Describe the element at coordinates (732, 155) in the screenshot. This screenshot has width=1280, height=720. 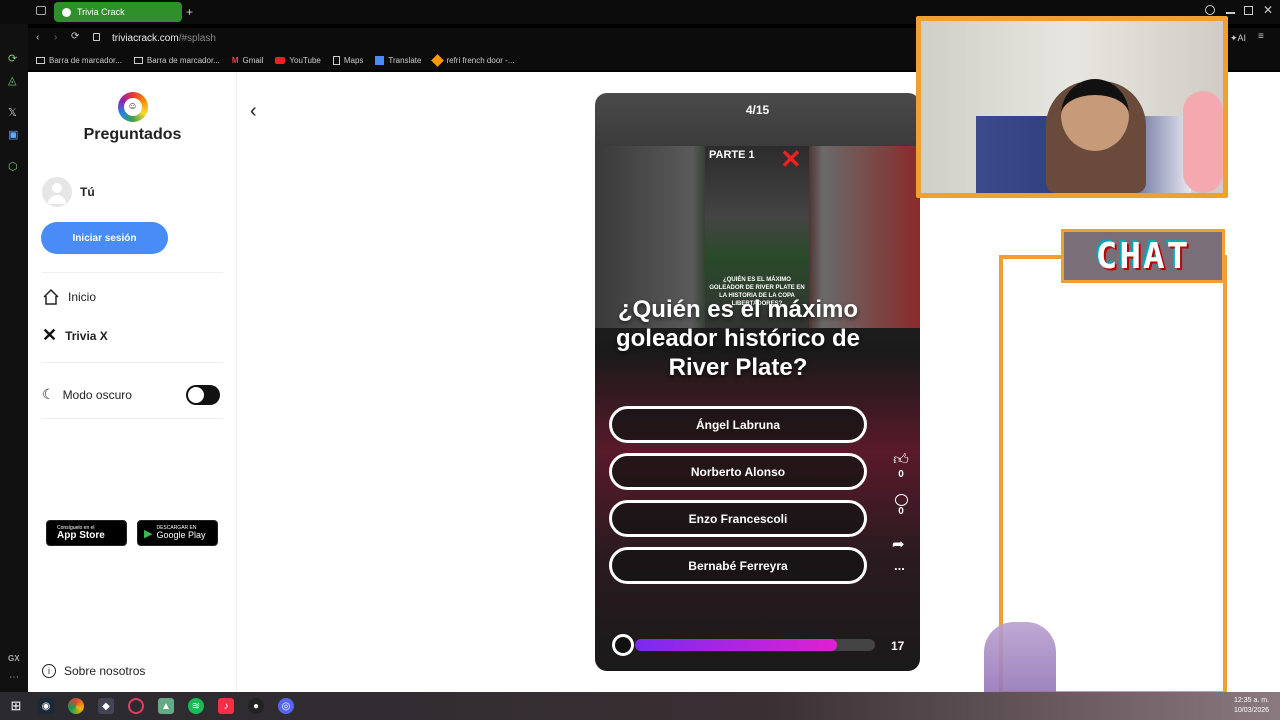
I see `image-part-label: PARTE 1` at that location.